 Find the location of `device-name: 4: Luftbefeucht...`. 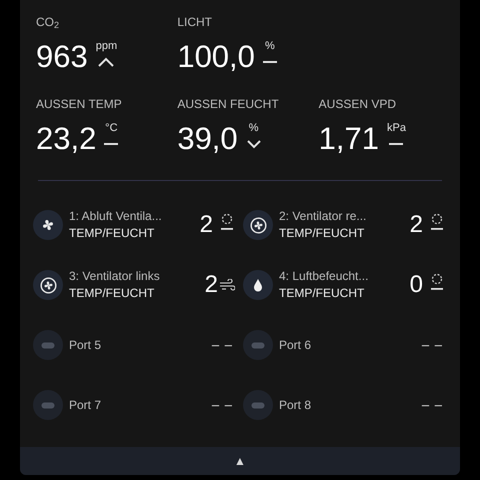

device-name: 4: Luftbefeucht... is located at coordinates (324, 276).